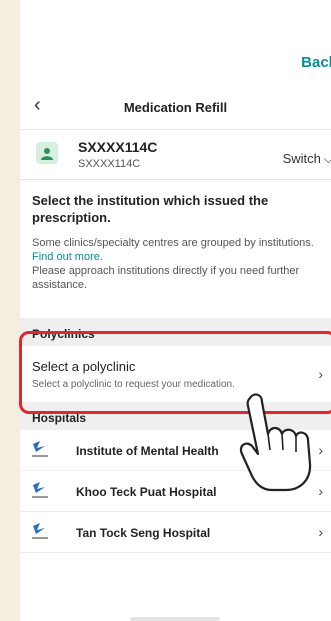 Image resolution: width=331 pixels, height=621 pixels. I want to click on back-link: Back, so click(316, 62).